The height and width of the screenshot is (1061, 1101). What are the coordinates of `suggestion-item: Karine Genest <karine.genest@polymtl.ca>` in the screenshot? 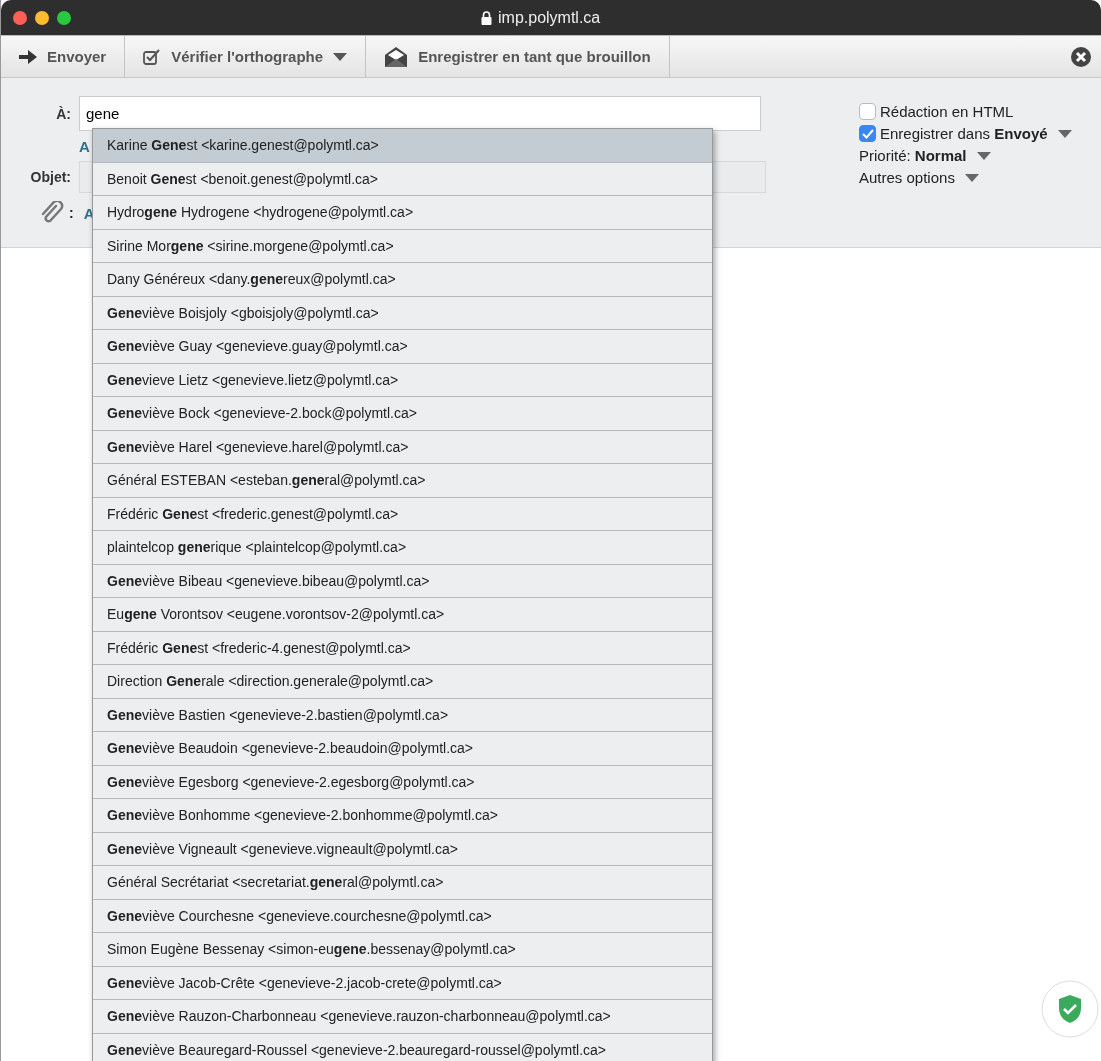 It's located at (402, 146).